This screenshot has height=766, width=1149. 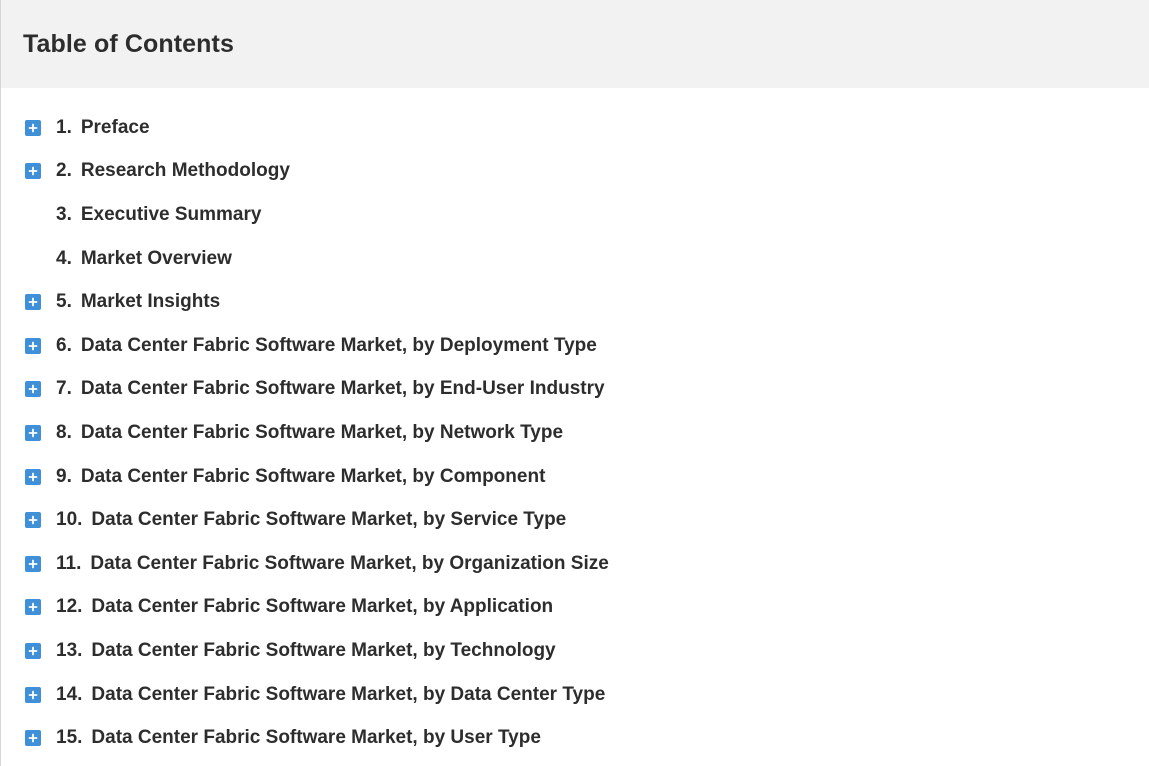 I want to click on toc-item-label: Market Insights, so click(x=150, y=302).